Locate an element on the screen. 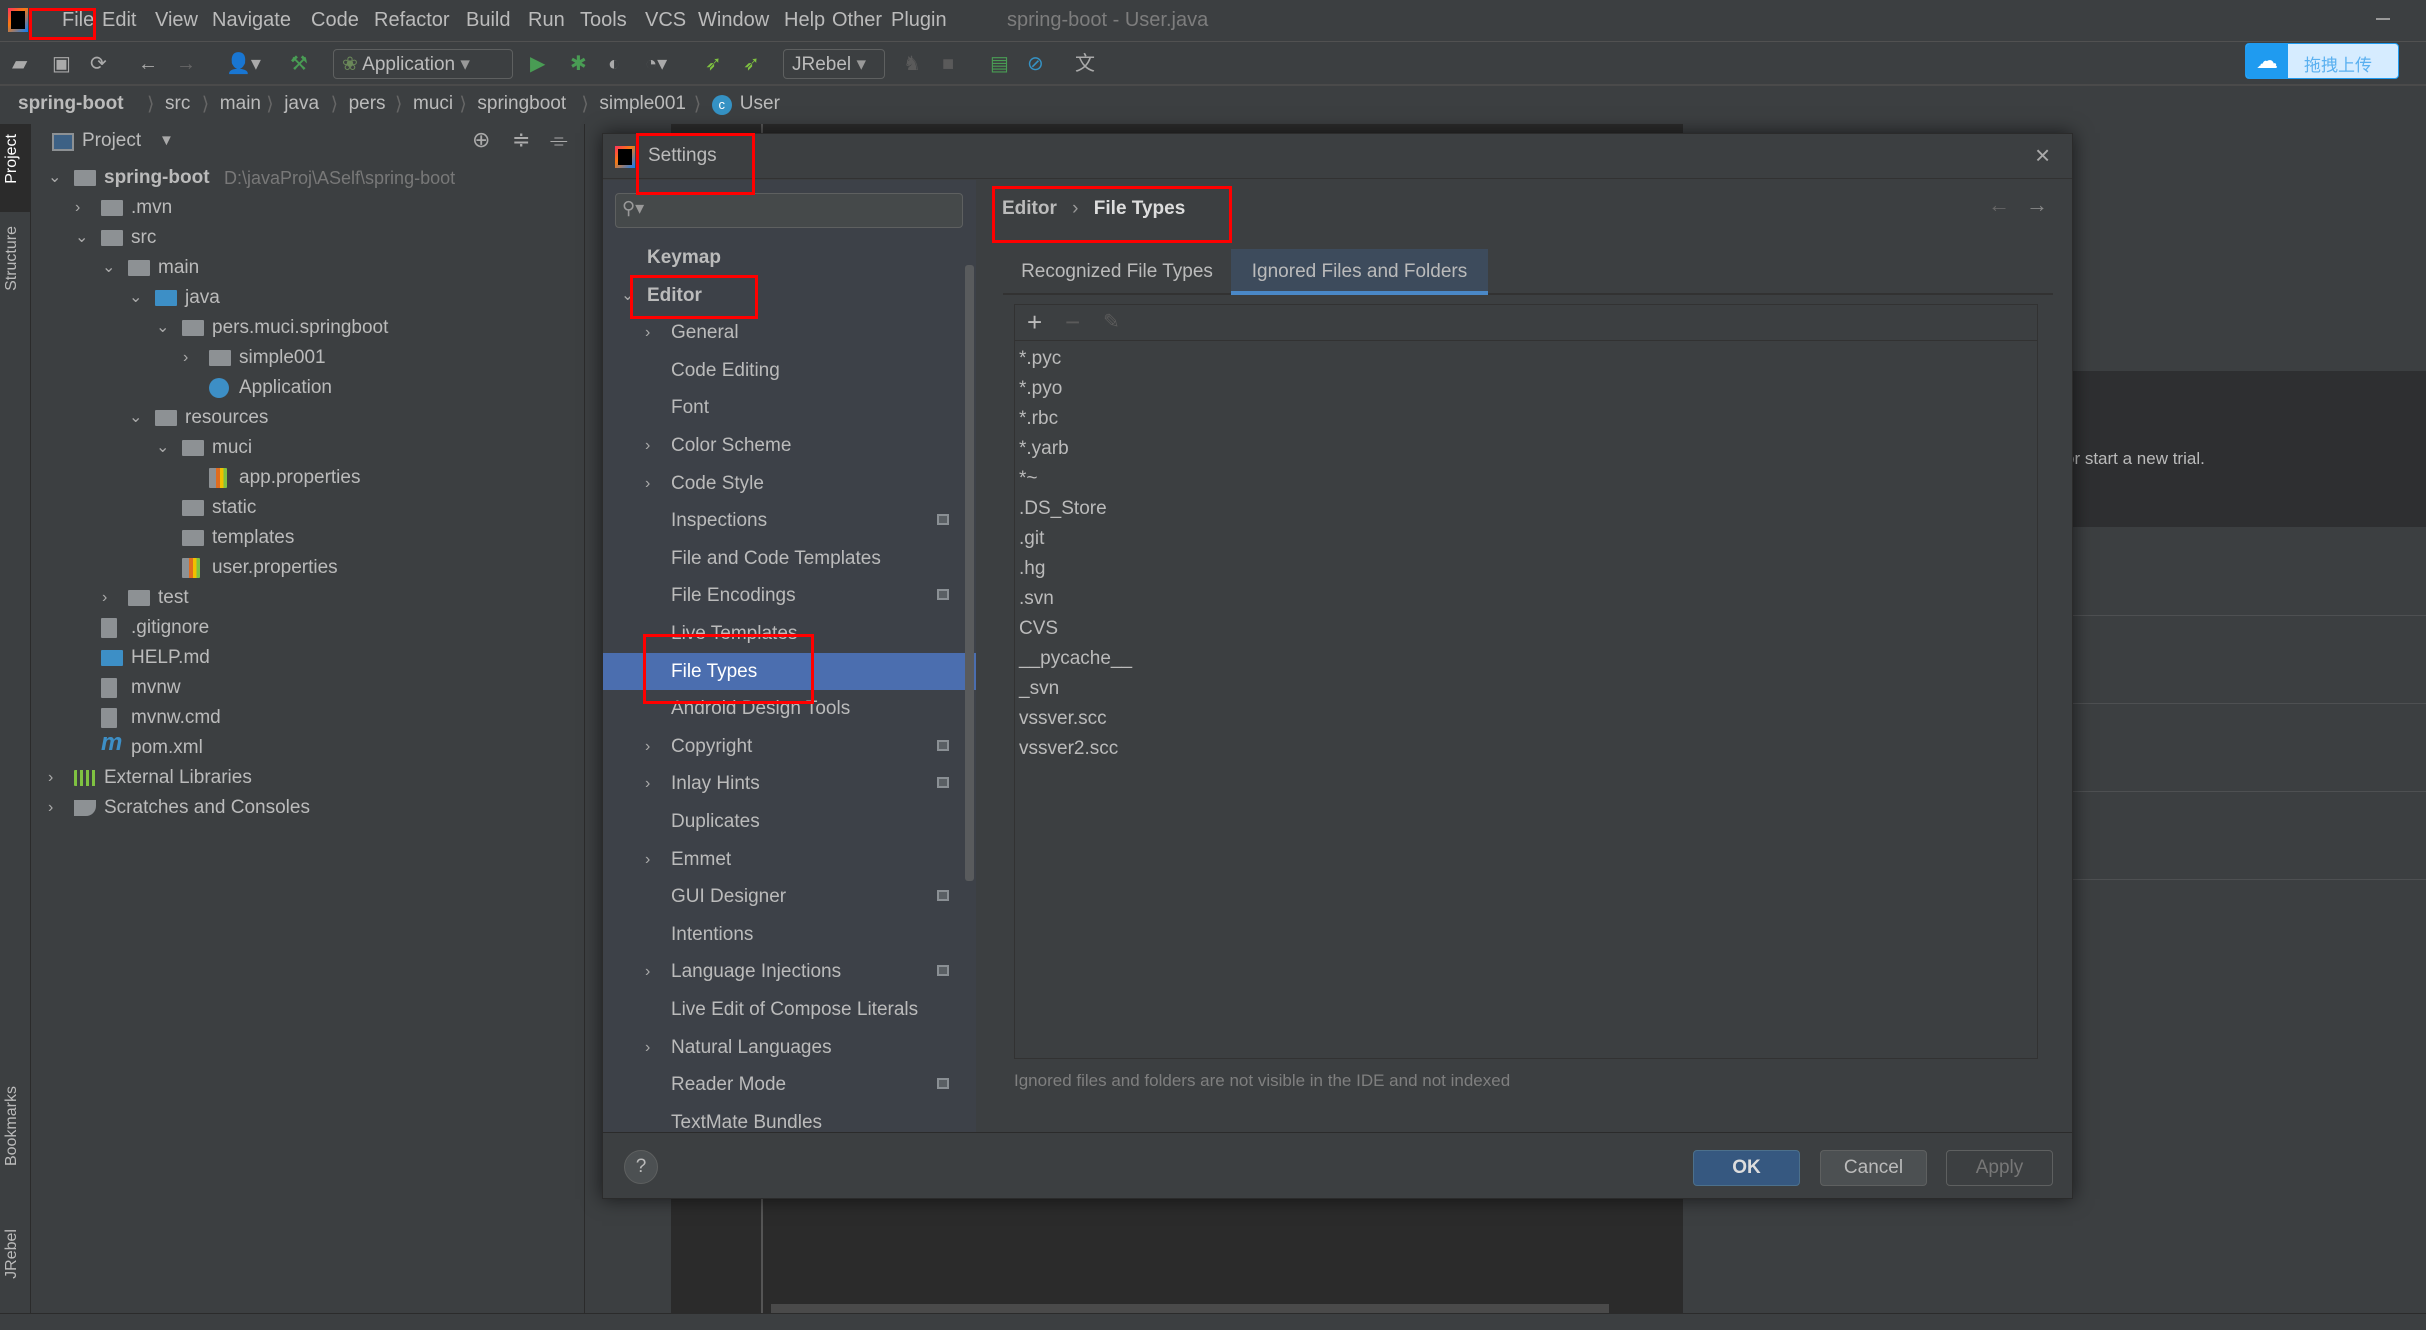  tree-item: static is located at coordinates (307, 508).